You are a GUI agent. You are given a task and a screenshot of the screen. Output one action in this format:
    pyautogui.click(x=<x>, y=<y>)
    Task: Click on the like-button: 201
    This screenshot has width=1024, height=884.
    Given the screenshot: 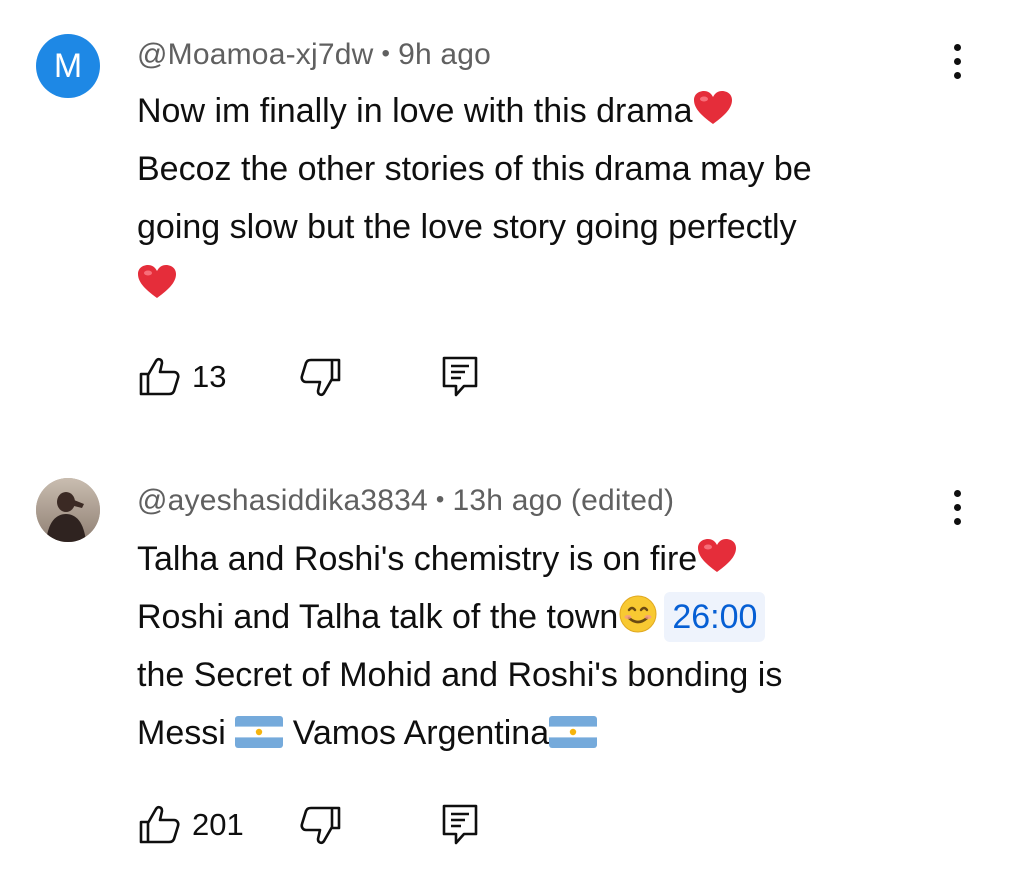 What is the action you would take?
    pyautogui.click(x=191, y=825)
    